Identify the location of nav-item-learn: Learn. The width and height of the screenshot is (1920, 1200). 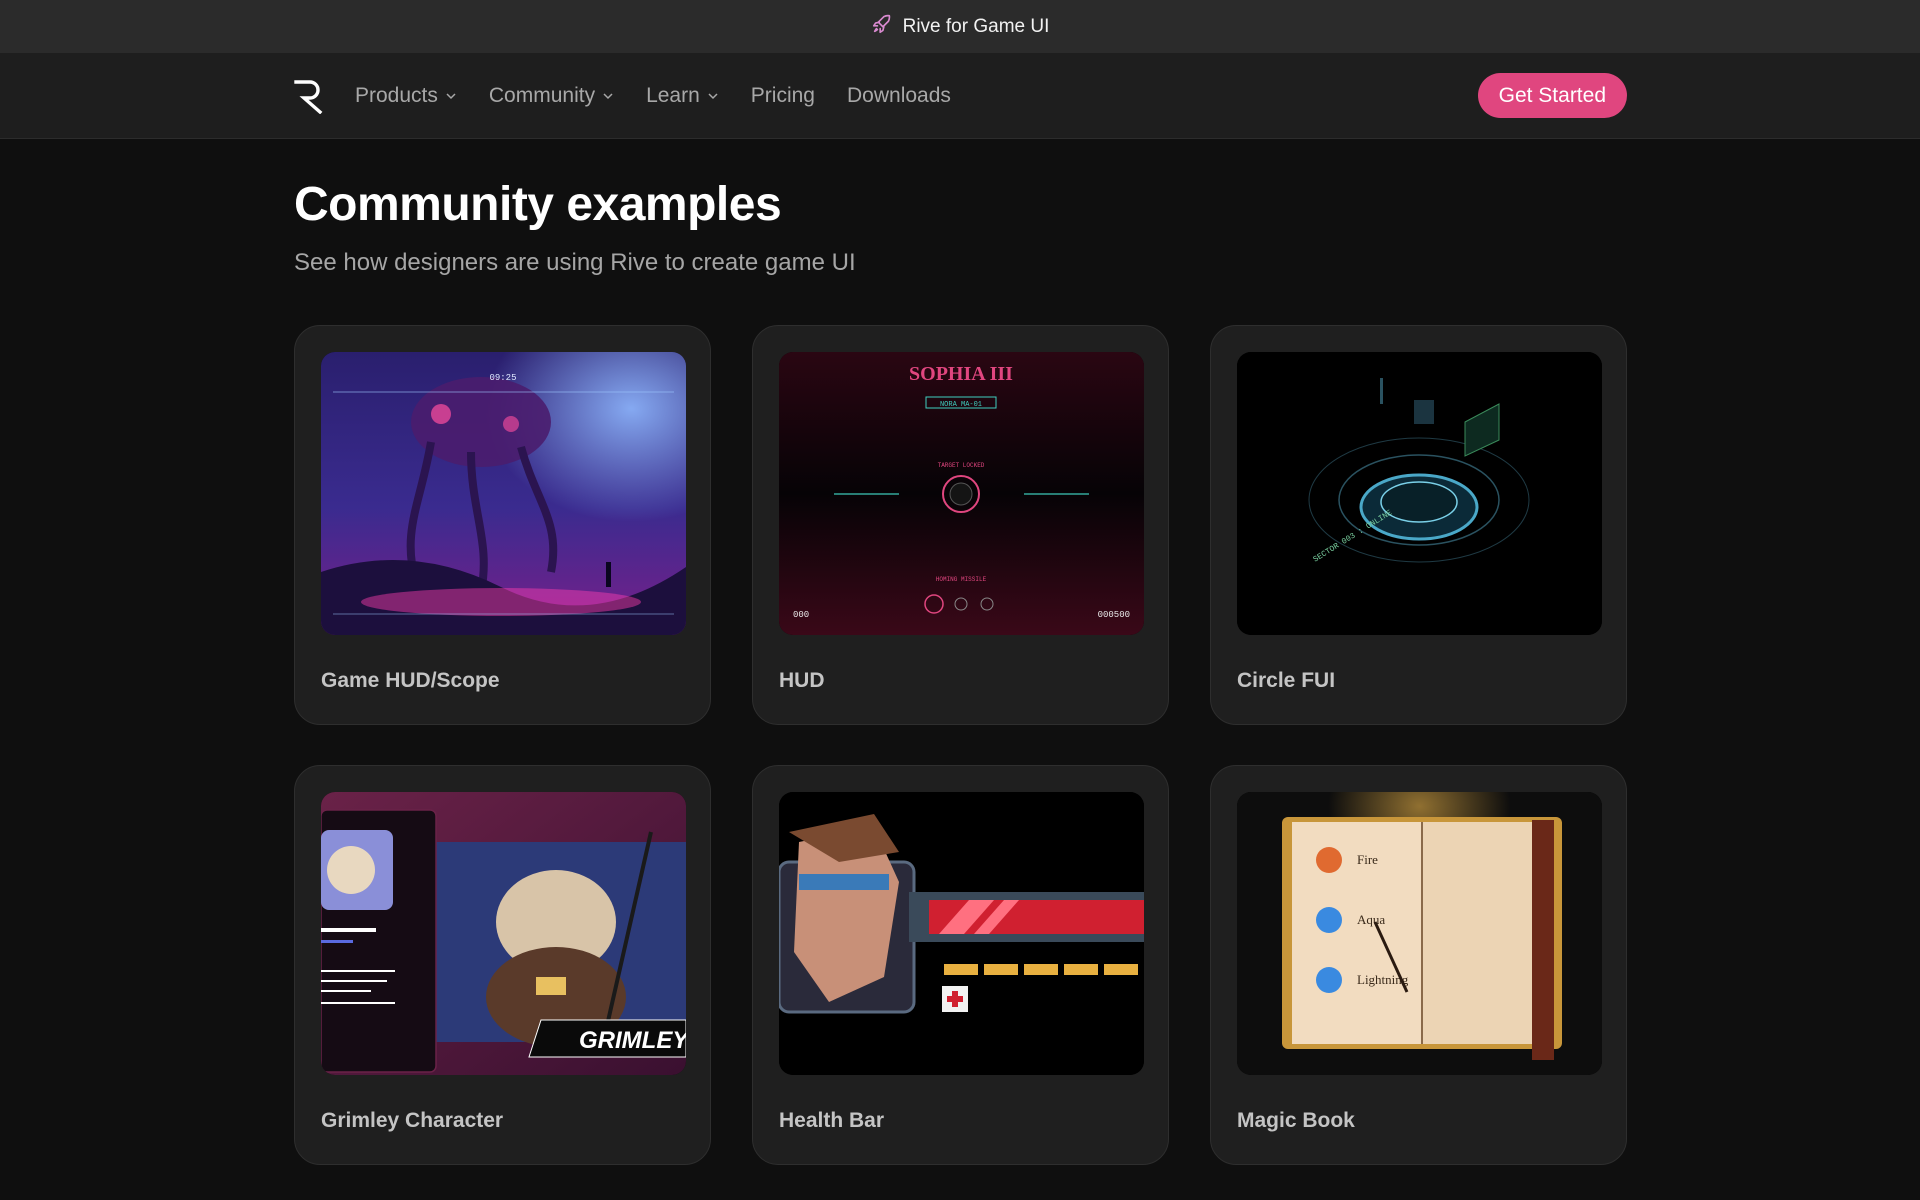
(682, 96).